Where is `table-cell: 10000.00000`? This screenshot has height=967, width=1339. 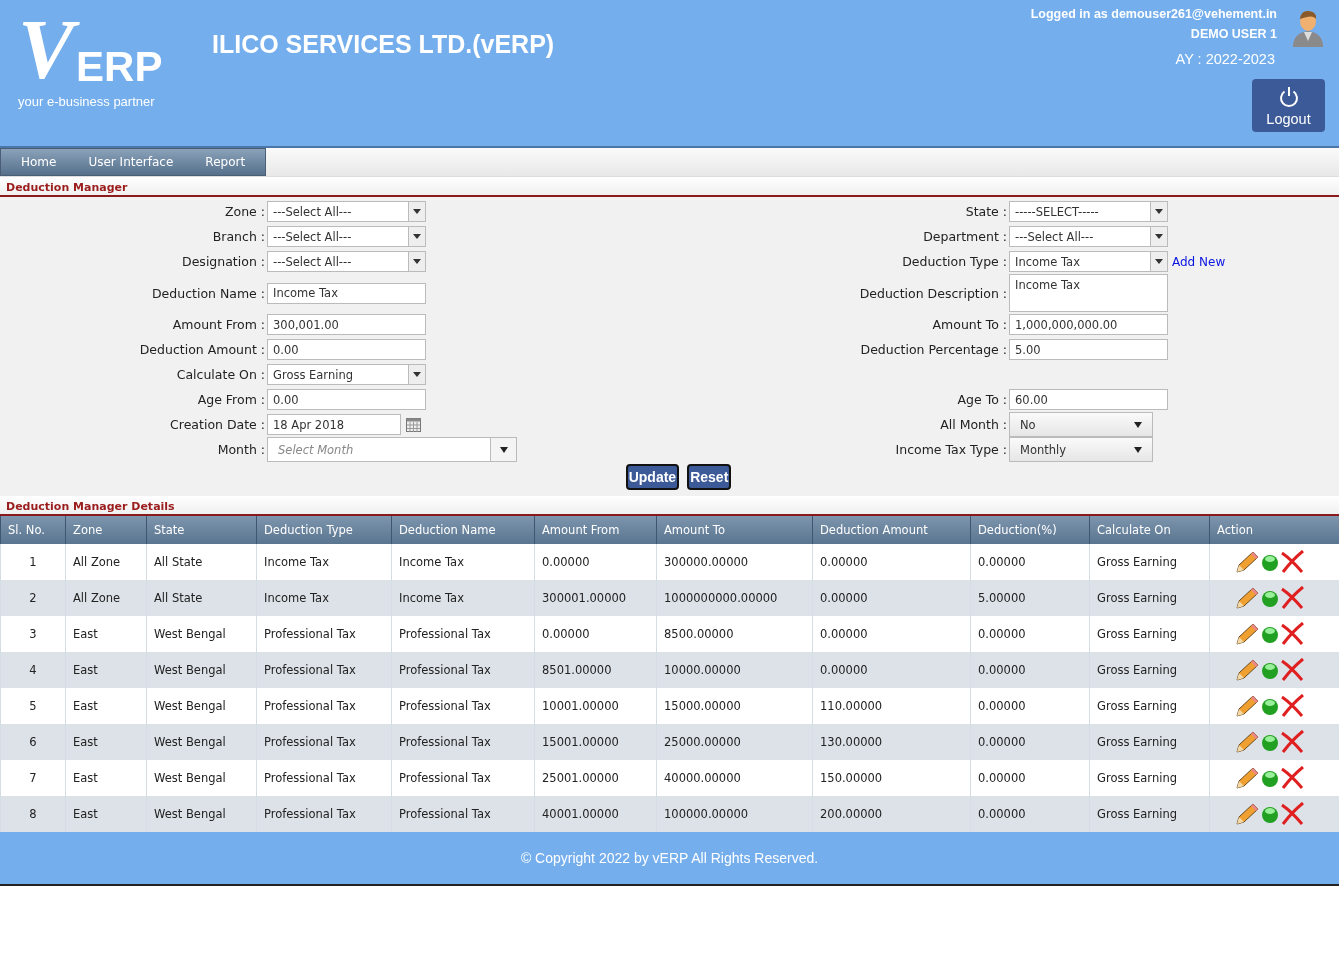
table-cell: 10000.00000 is located at coordinates (734, 670).